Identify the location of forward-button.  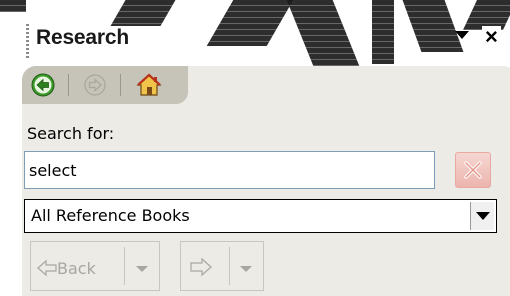
(95, 85).